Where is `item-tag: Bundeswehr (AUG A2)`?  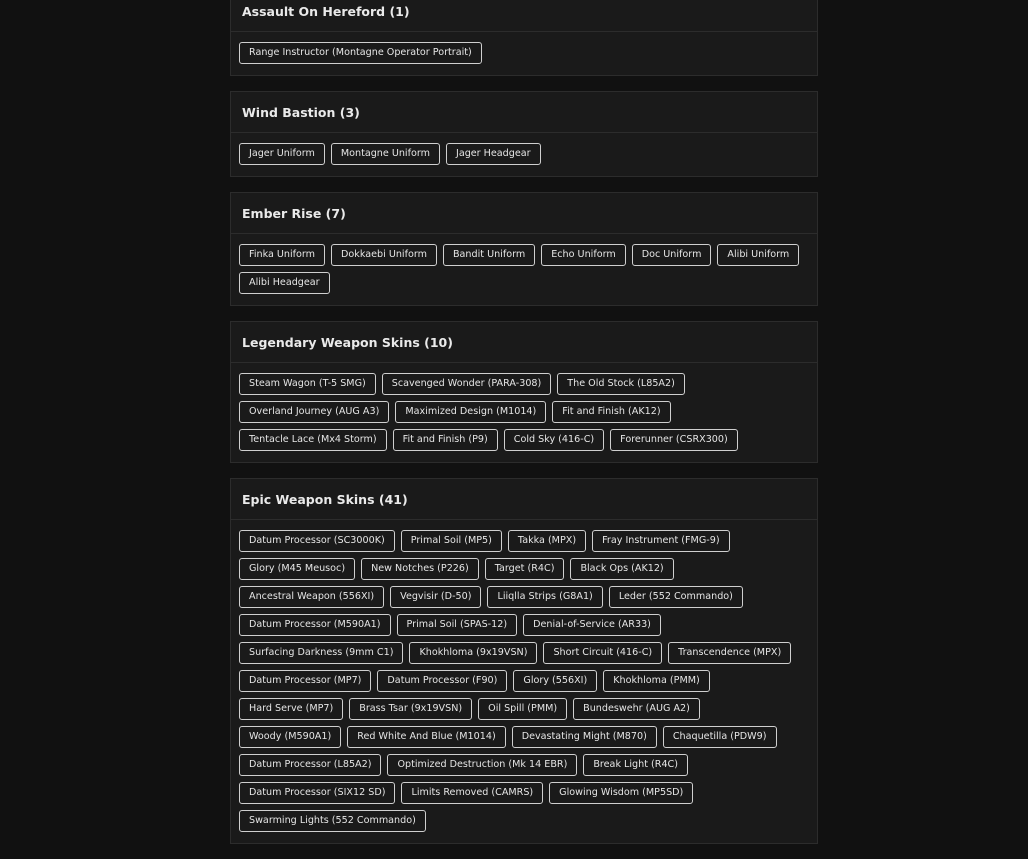 item-tag: Bundeswehr (AUG A2) is located at coordinates (636, 709).